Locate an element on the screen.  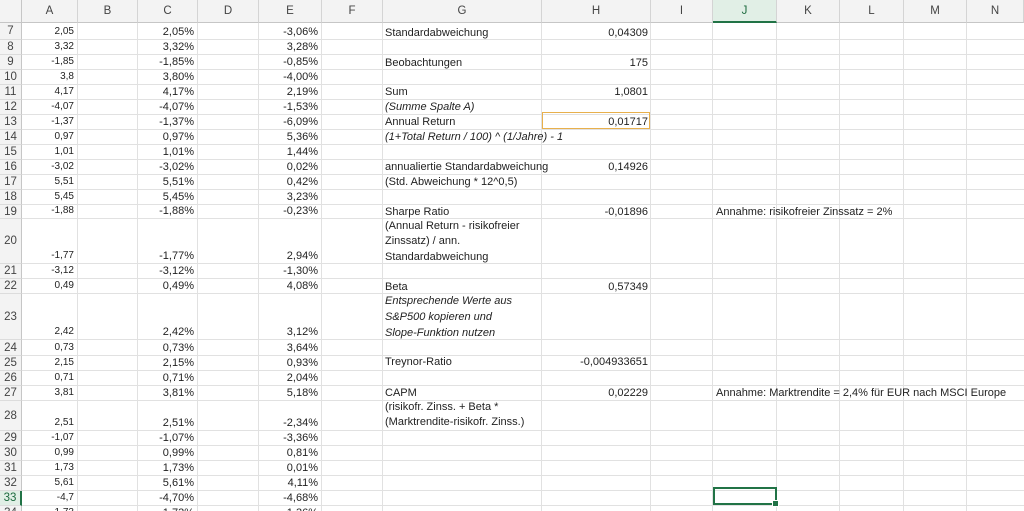
row-header-25: 25 is located at coordinates (11, 363).